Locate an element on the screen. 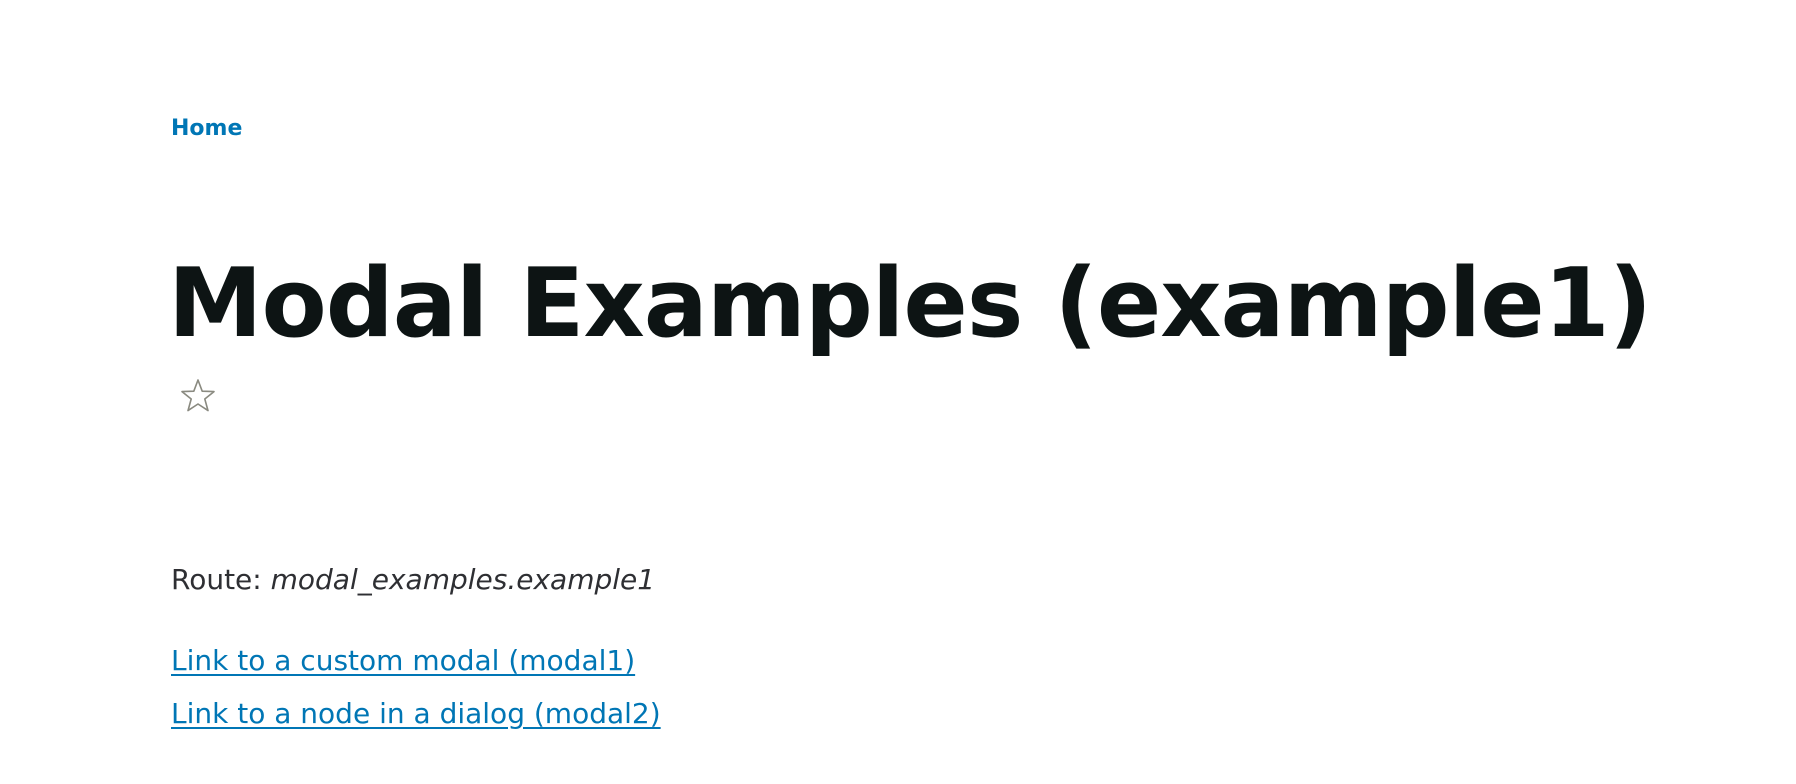  breadcrumb-item-home: Home is located at coordinates (206, 128).